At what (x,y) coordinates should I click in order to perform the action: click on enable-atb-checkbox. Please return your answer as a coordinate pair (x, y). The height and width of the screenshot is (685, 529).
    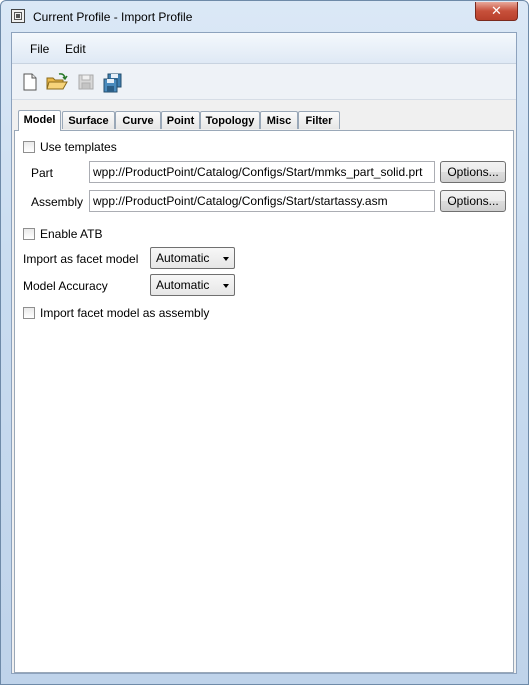
    Looking at the image, I should click on (29, 234).